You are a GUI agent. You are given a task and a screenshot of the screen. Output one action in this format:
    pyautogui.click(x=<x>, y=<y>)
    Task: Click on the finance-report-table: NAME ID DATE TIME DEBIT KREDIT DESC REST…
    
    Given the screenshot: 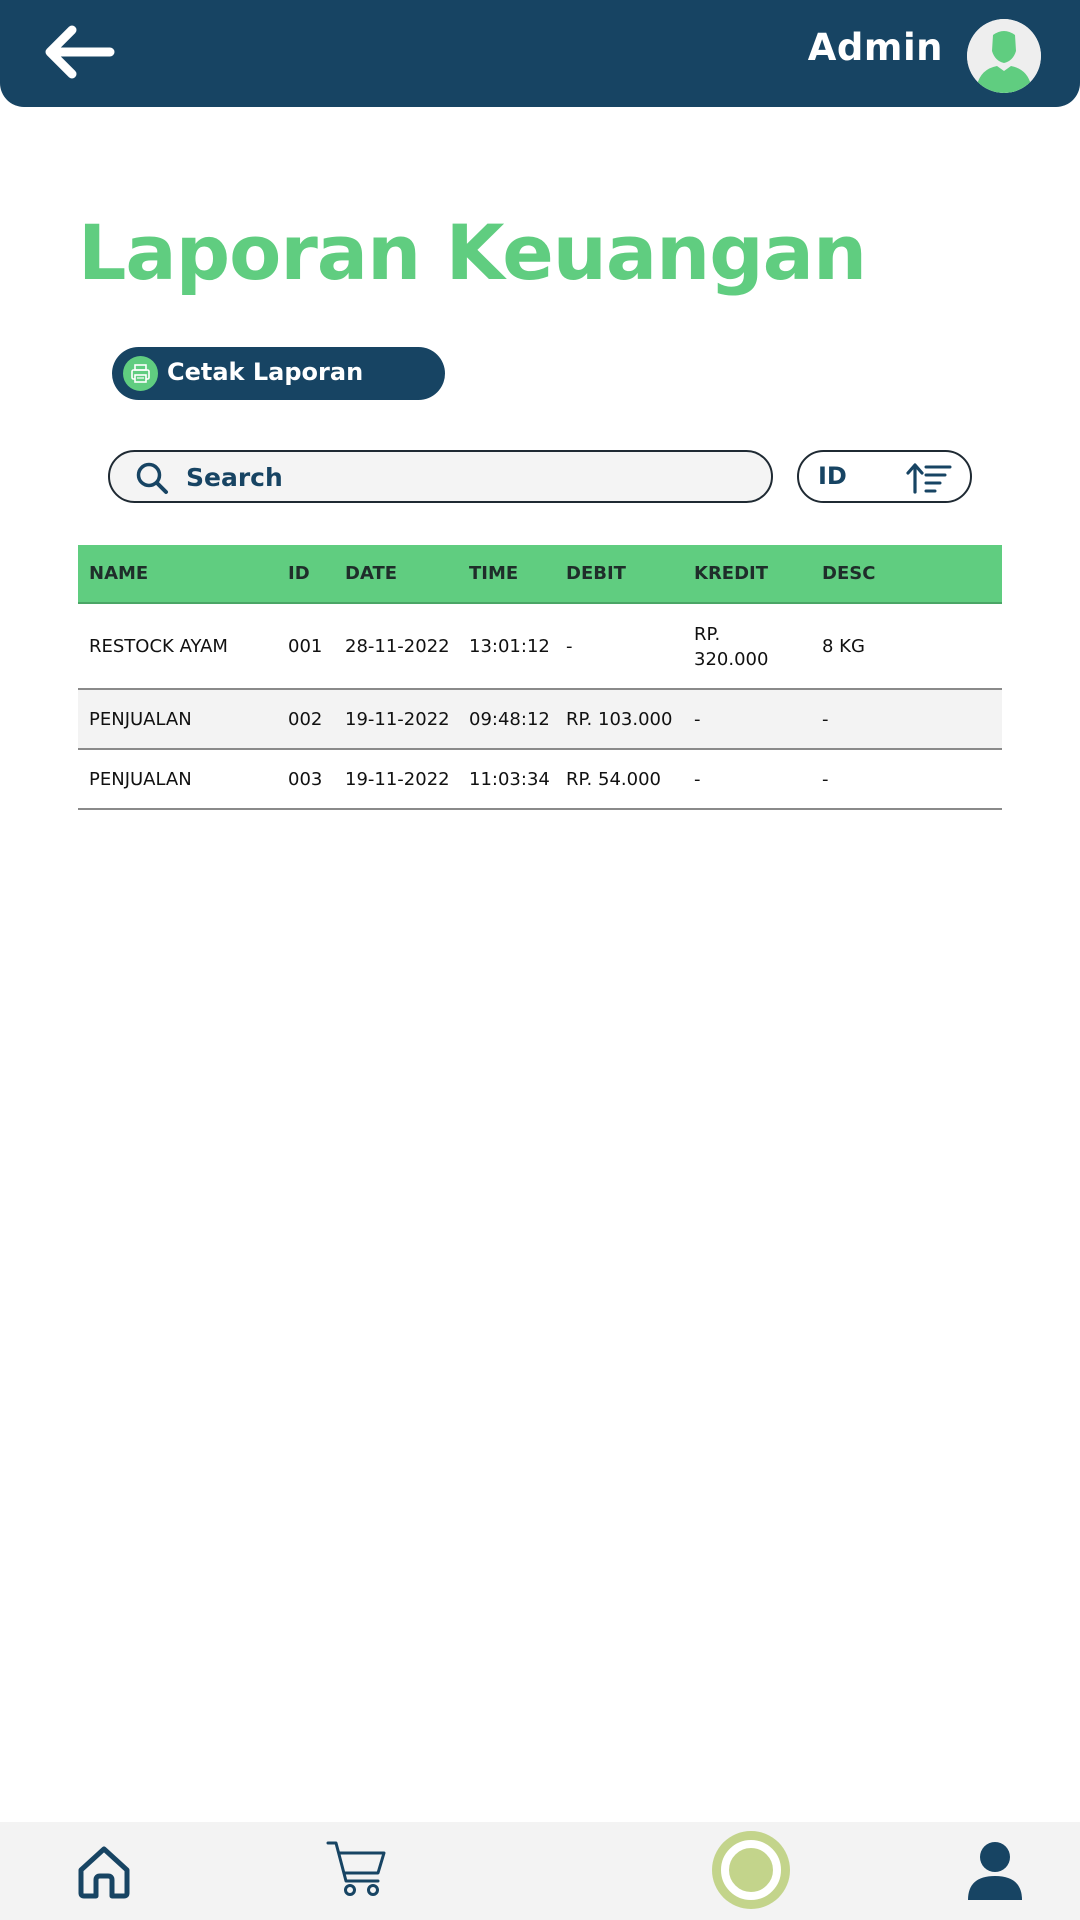 What is the action you would take?
    pyautogui.click(x=540, y=677)
    